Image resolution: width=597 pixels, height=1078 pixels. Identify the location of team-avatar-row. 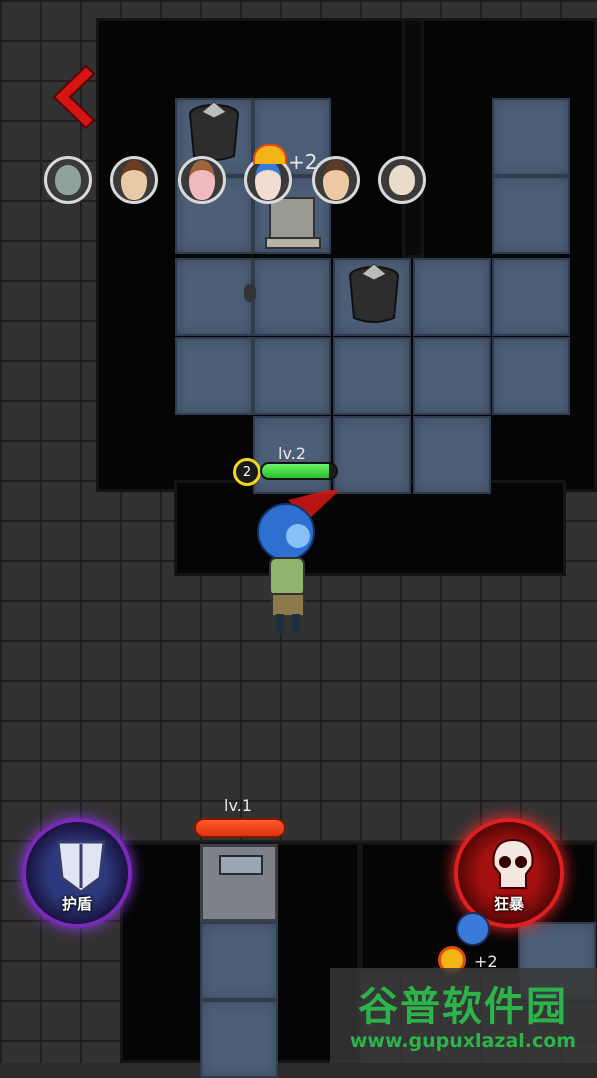
(244, 182).